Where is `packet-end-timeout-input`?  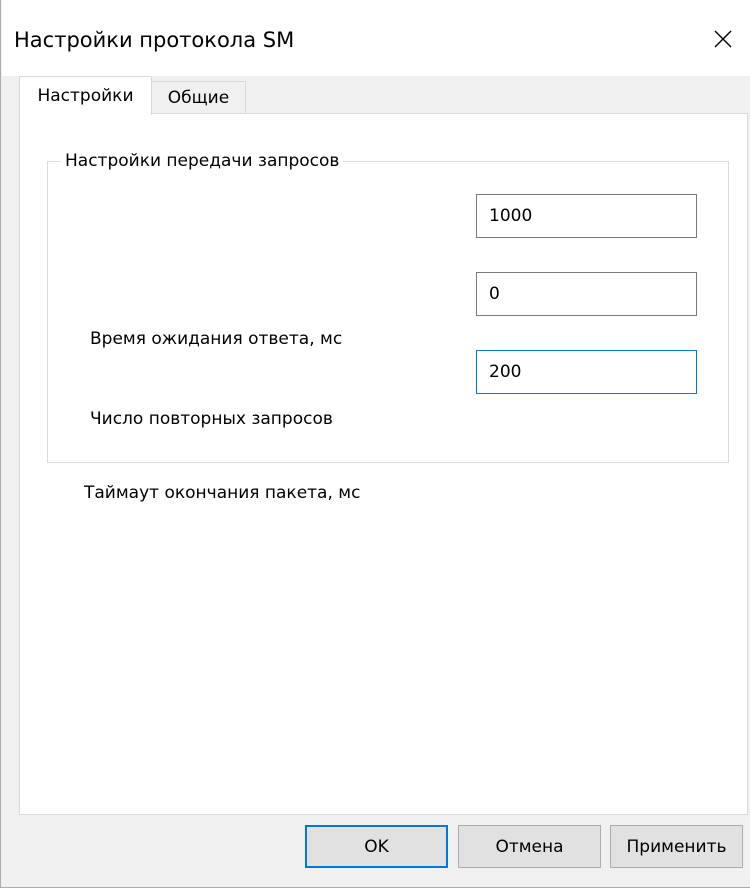 packet-end-timeout-input is located at coordinates (586, 372).